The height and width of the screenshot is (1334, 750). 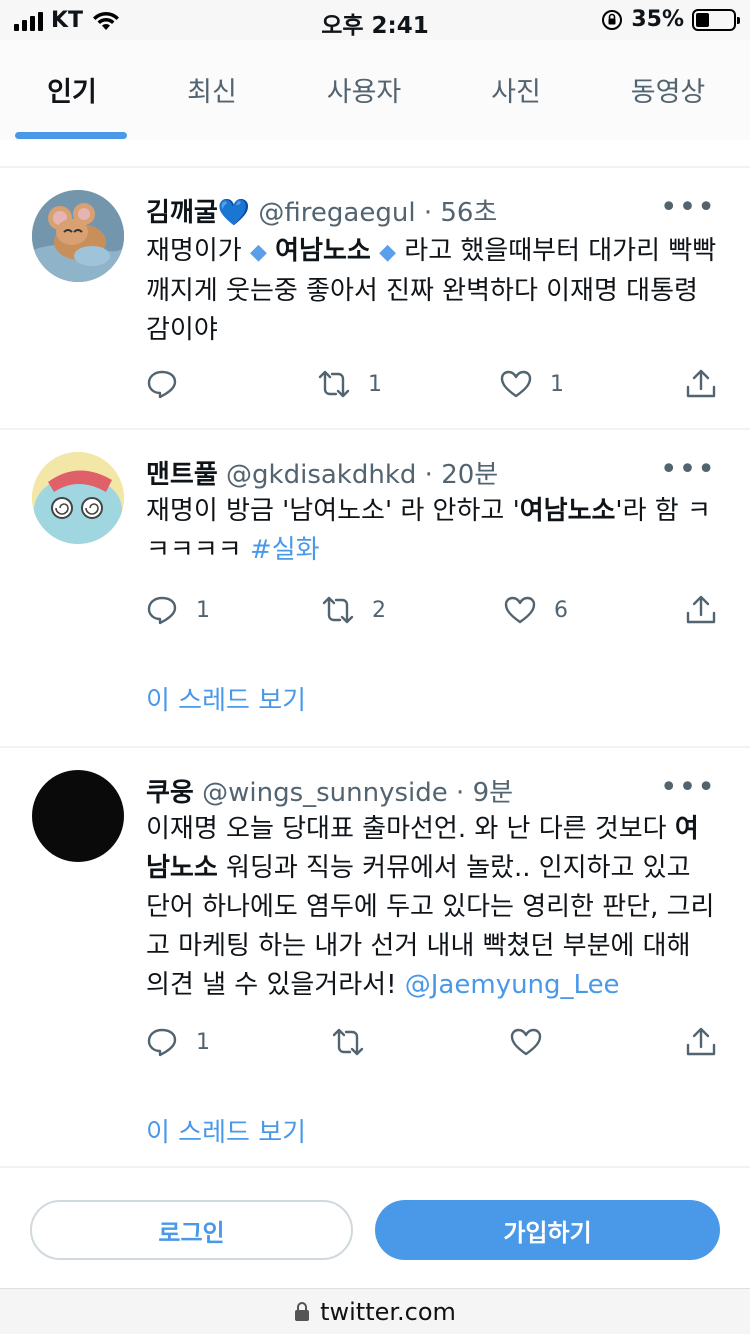 What do you see at coordinates (285, 550) in the screenshot?
I see `hashtag-link: #실화` at bounding box center [285, 550].